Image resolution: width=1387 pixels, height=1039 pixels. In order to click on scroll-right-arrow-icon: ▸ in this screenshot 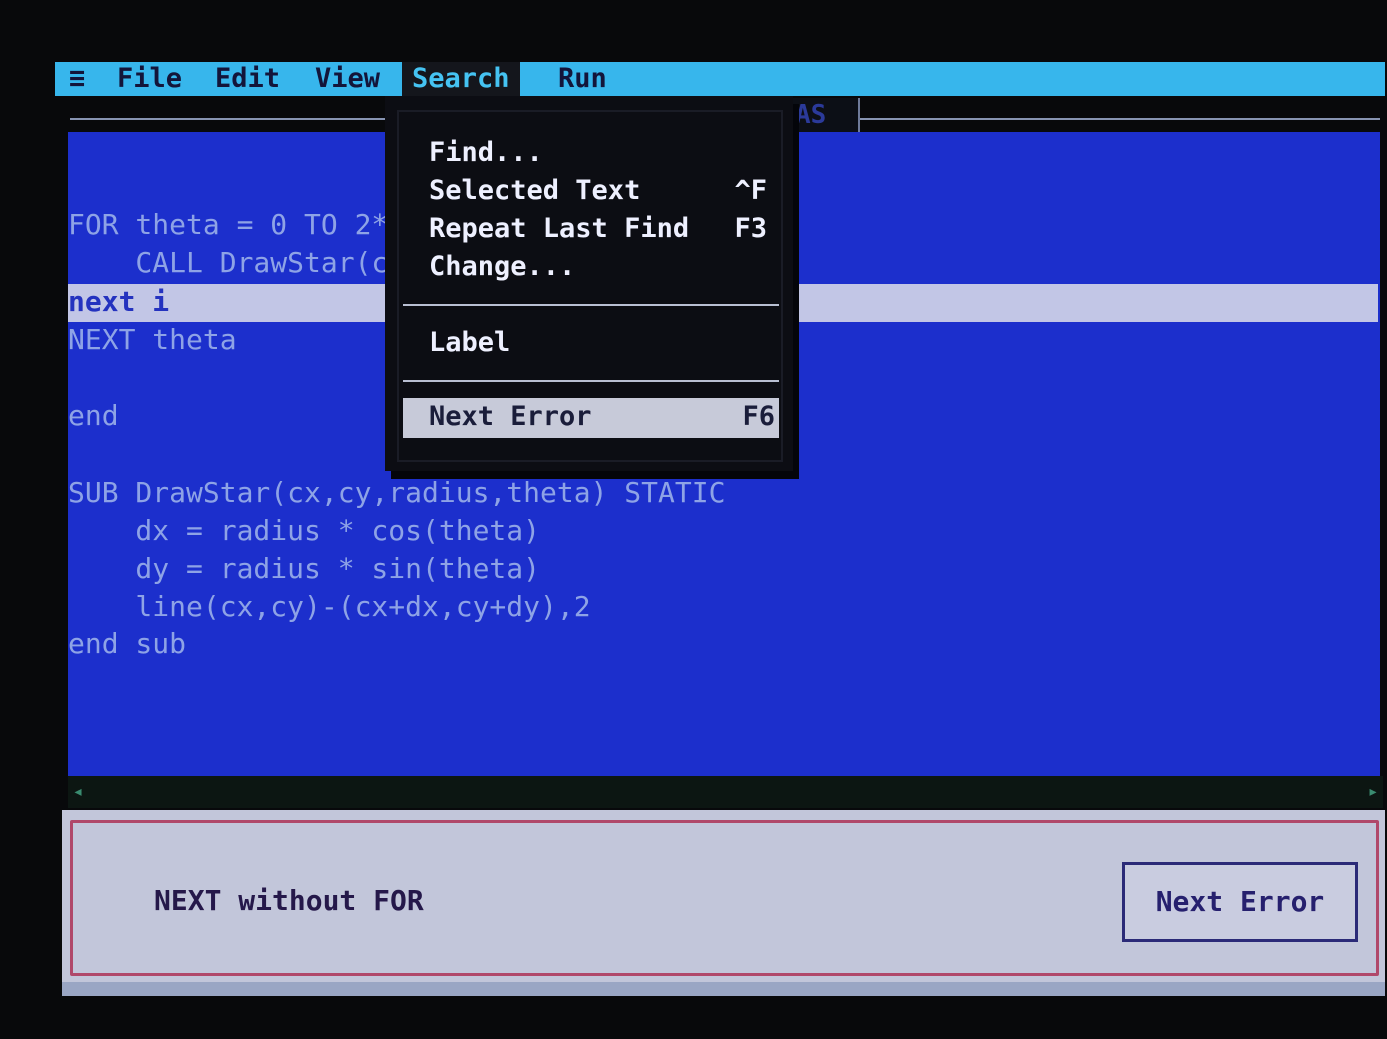, I will do `click(1373, 792)`.